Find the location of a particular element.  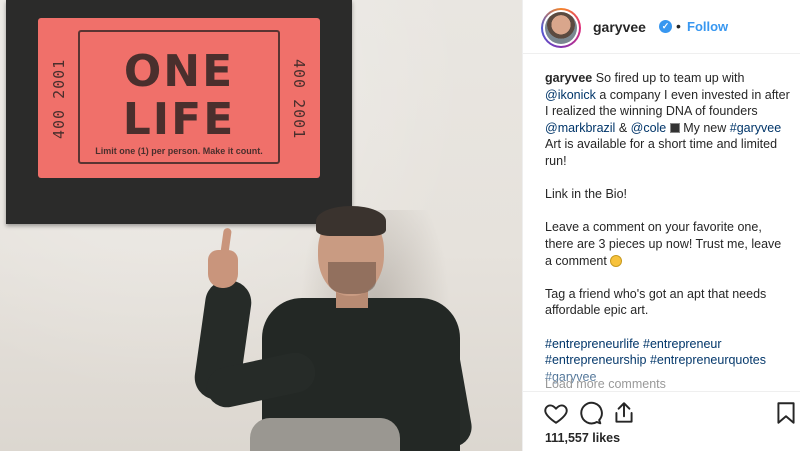

verified-badge-icon: ✓ is located at coordinates (665, 26).